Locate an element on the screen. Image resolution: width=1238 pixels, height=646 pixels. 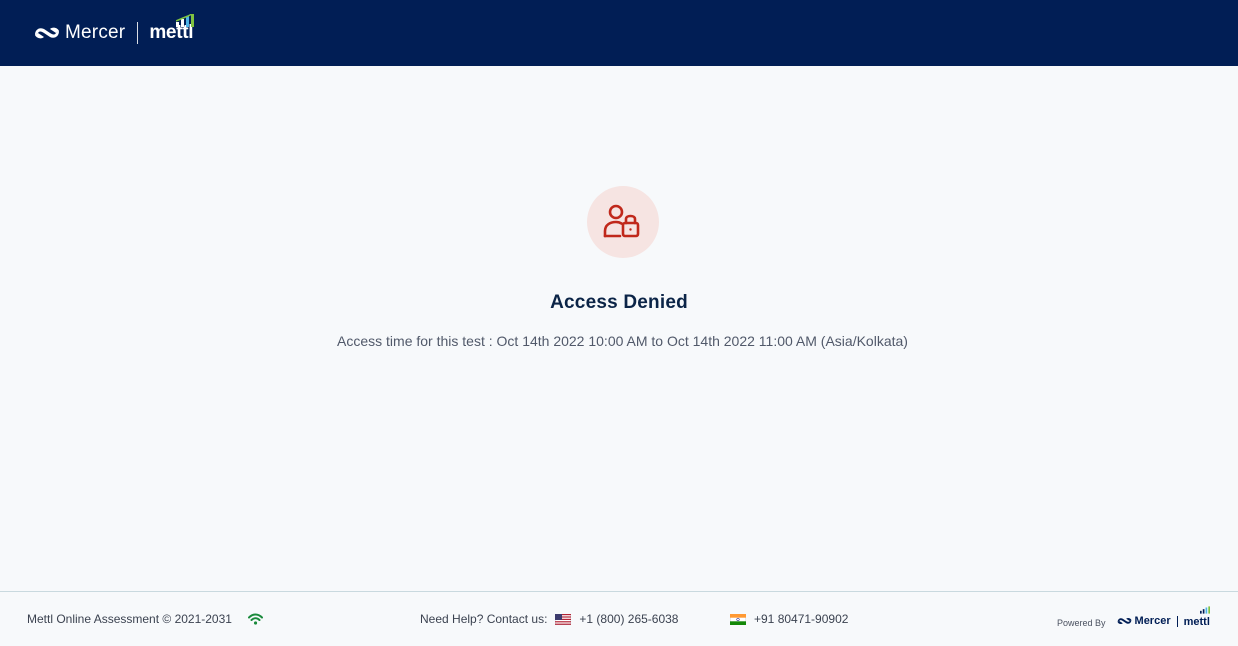
footer-india-contact: +91 80471-90902 is located at coordinates (789, 619).